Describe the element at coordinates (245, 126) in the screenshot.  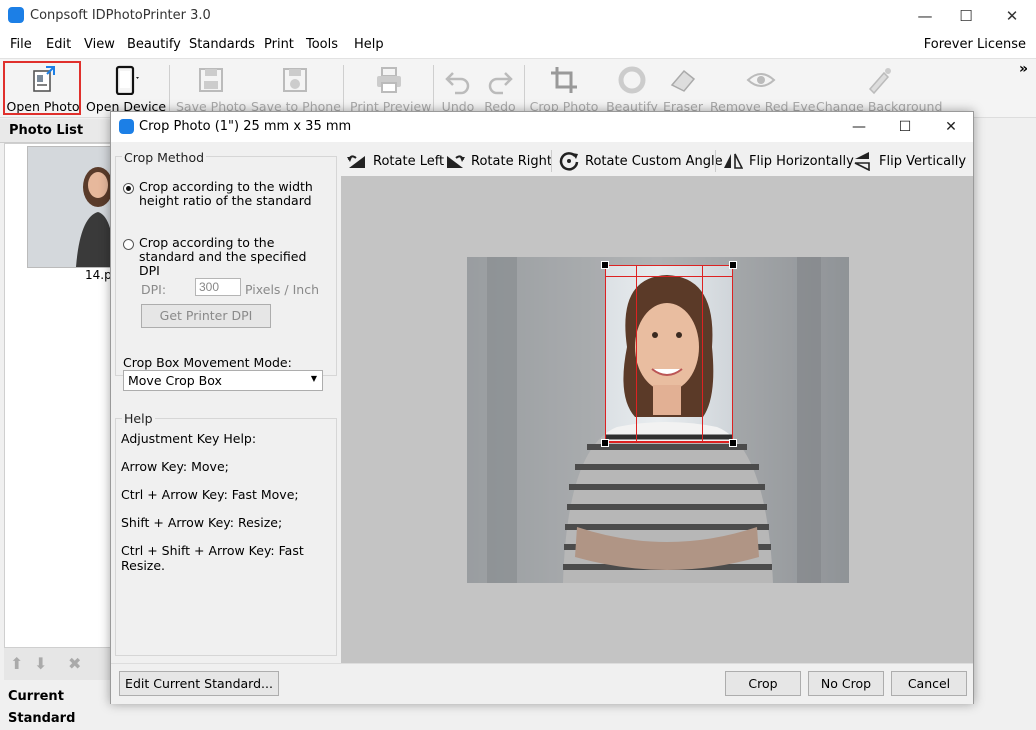
I see `dialog-title: Crop Photo (1") 25 mm x 35 mm` at that location.